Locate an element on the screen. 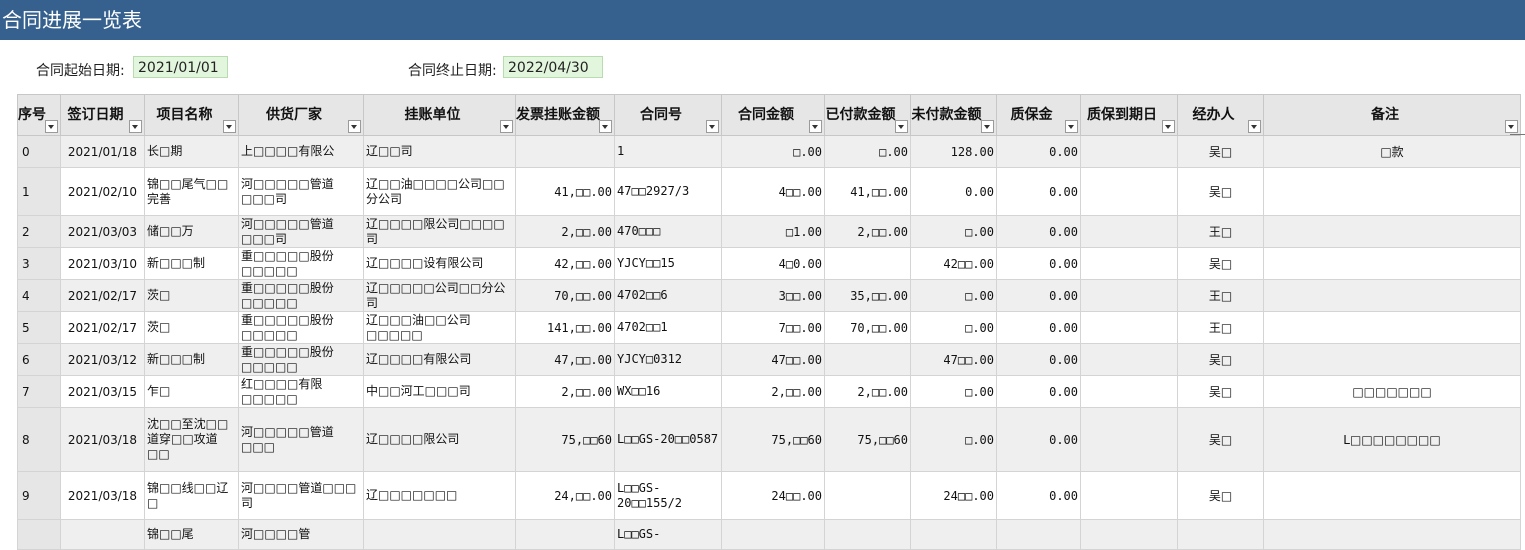  column-header: 合同号 is located at coordinates (668, 115).